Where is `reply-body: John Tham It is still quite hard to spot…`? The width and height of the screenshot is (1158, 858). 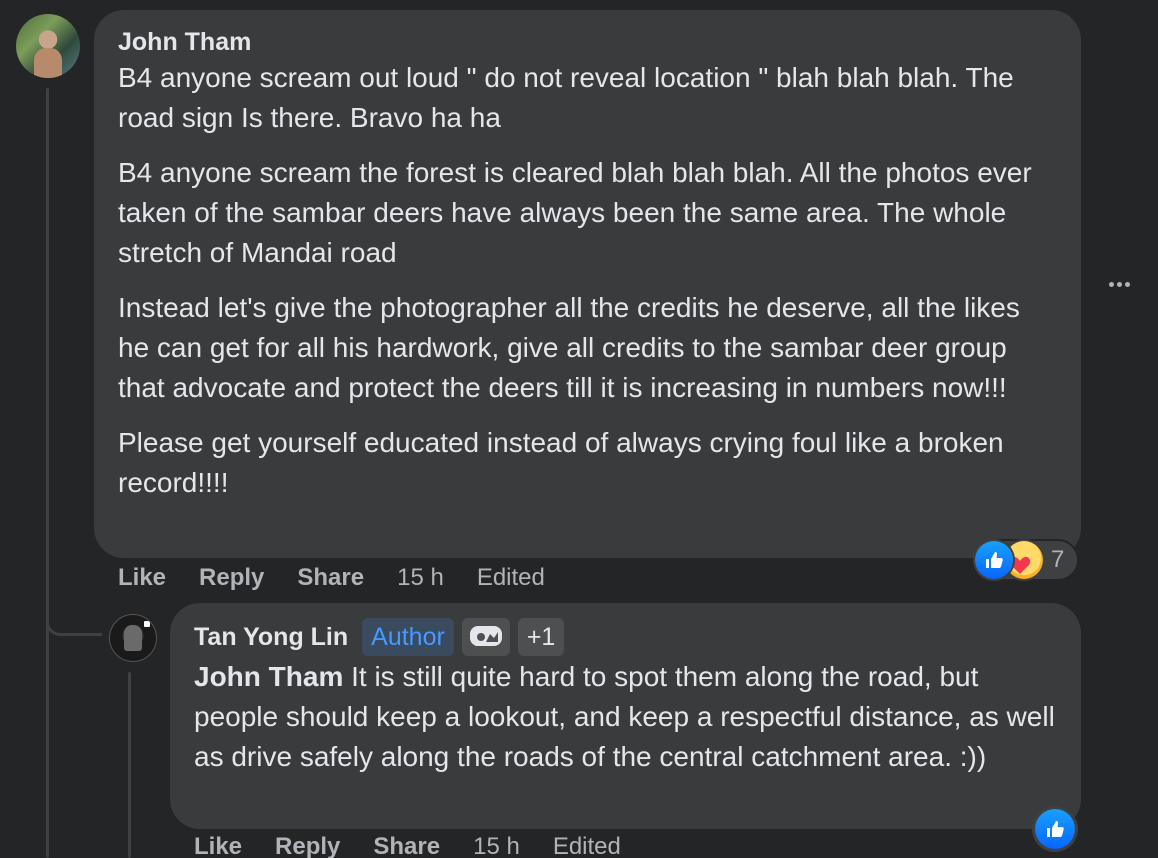
reply-body: John Tham It is still quite hard to spot… is located at coordinates (625, 717).